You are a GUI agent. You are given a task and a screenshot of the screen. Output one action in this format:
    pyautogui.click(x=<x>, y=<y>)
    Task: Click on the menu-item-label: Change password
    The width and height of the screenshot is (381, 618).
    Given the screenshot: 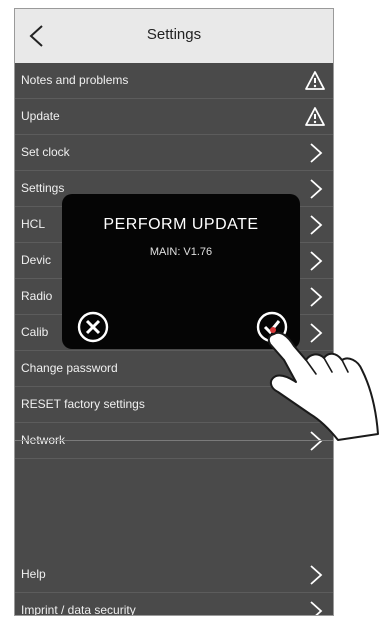 What is the action you would take?
    pyautogui.click(x=69, y=368)
    